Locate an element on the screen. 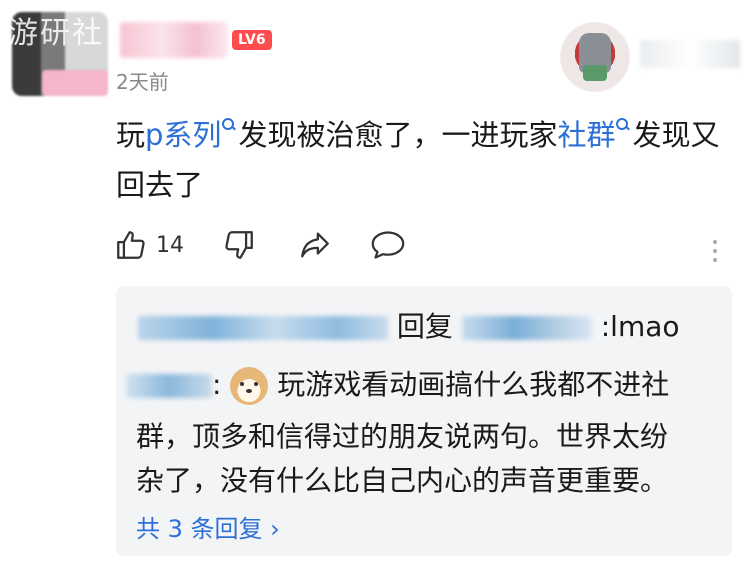 The width and height of the screenshot is (750, 563). like-icon is located at coordinates (131, 245).